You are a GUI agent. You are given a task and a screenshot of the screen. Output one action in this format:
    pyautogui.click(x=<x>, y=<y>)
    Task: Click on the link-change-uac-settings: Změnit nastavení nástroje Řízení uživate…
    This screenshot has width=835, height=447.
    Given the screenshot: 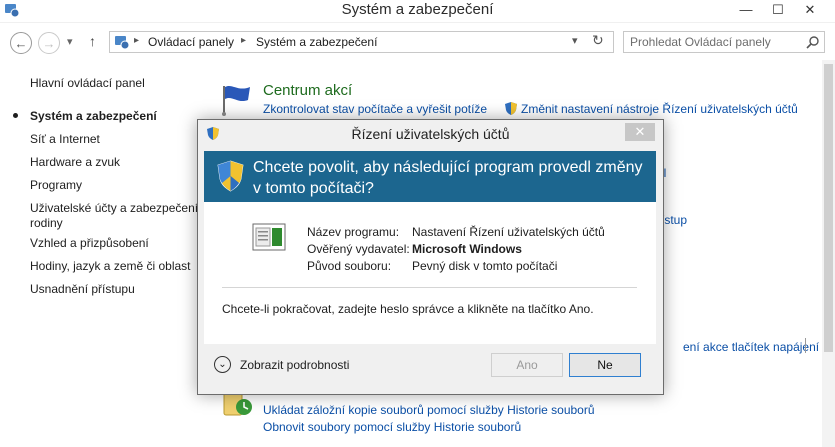 What is the action you would take?
    pyautogui.click(x=659, y=109)
    